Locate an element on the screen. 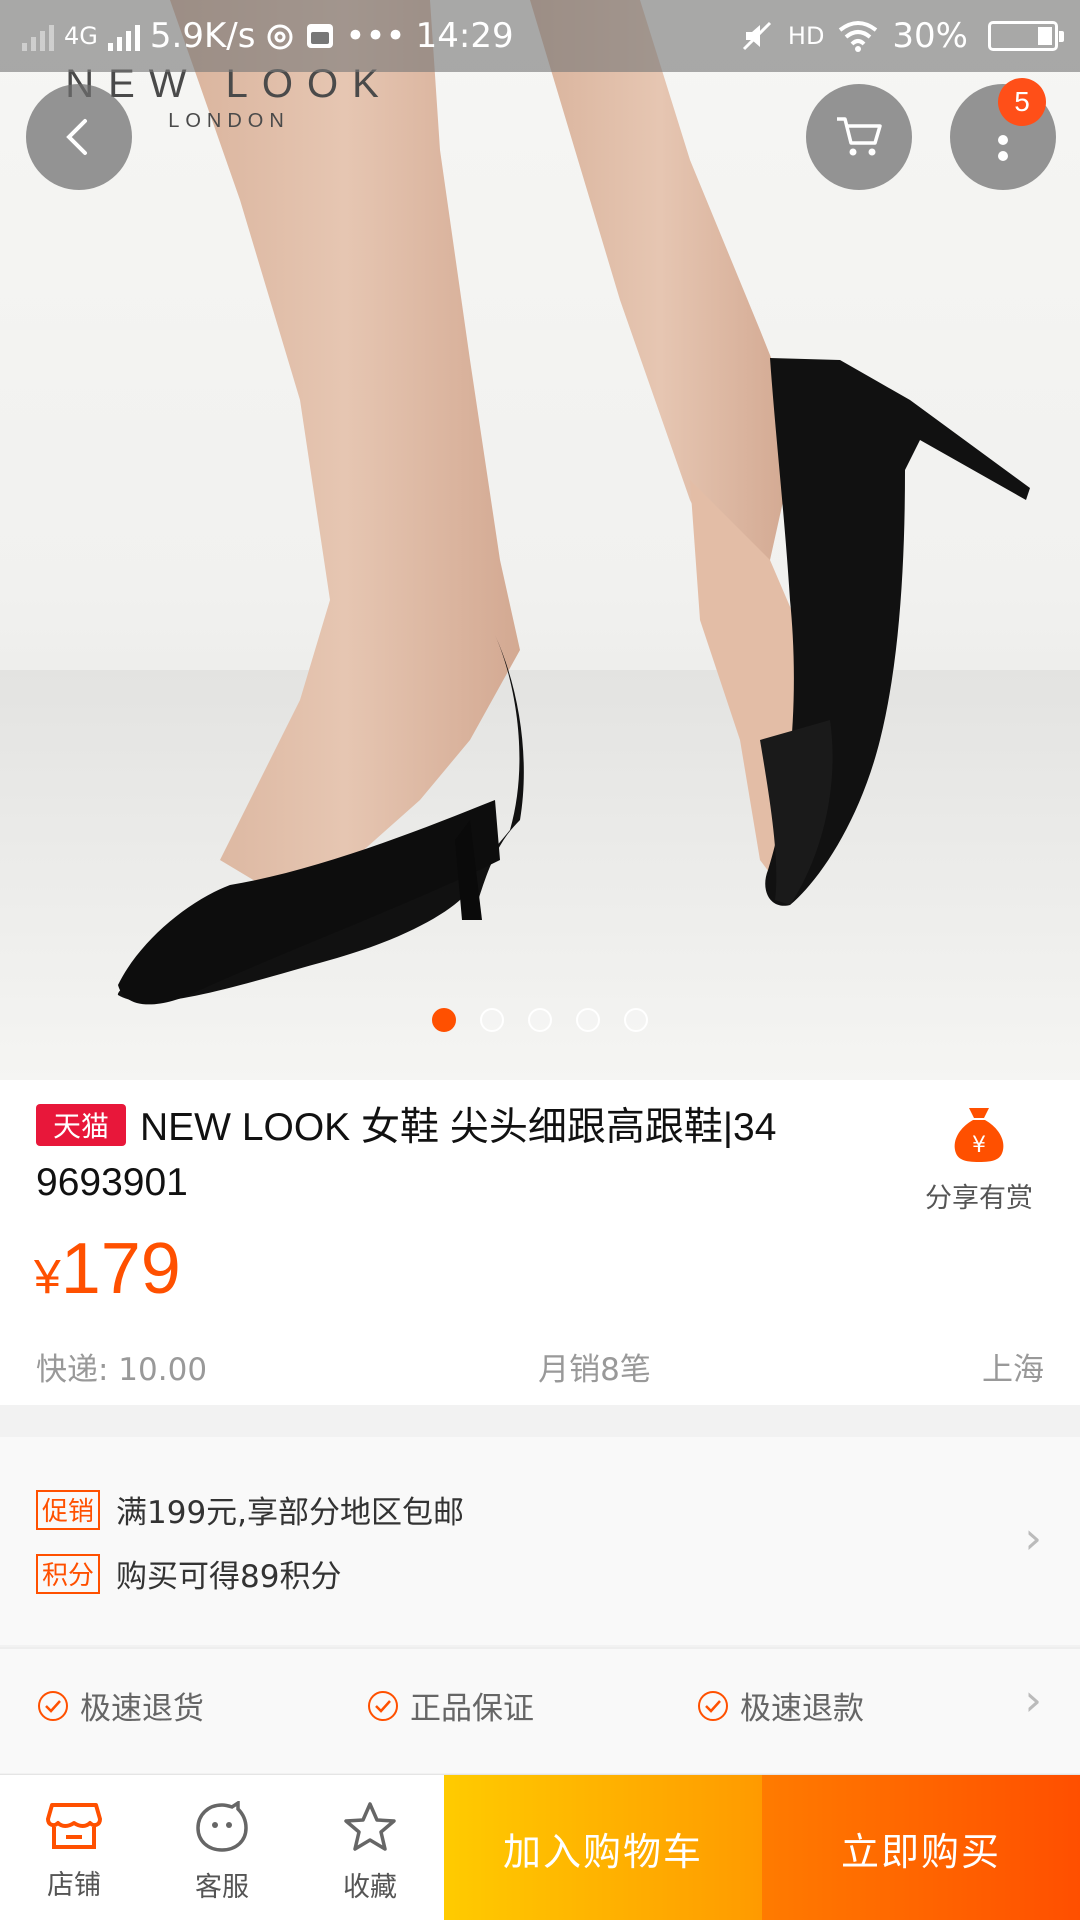 The image size is (1080, 1920). cart-button is located at coordinates (859, 137).